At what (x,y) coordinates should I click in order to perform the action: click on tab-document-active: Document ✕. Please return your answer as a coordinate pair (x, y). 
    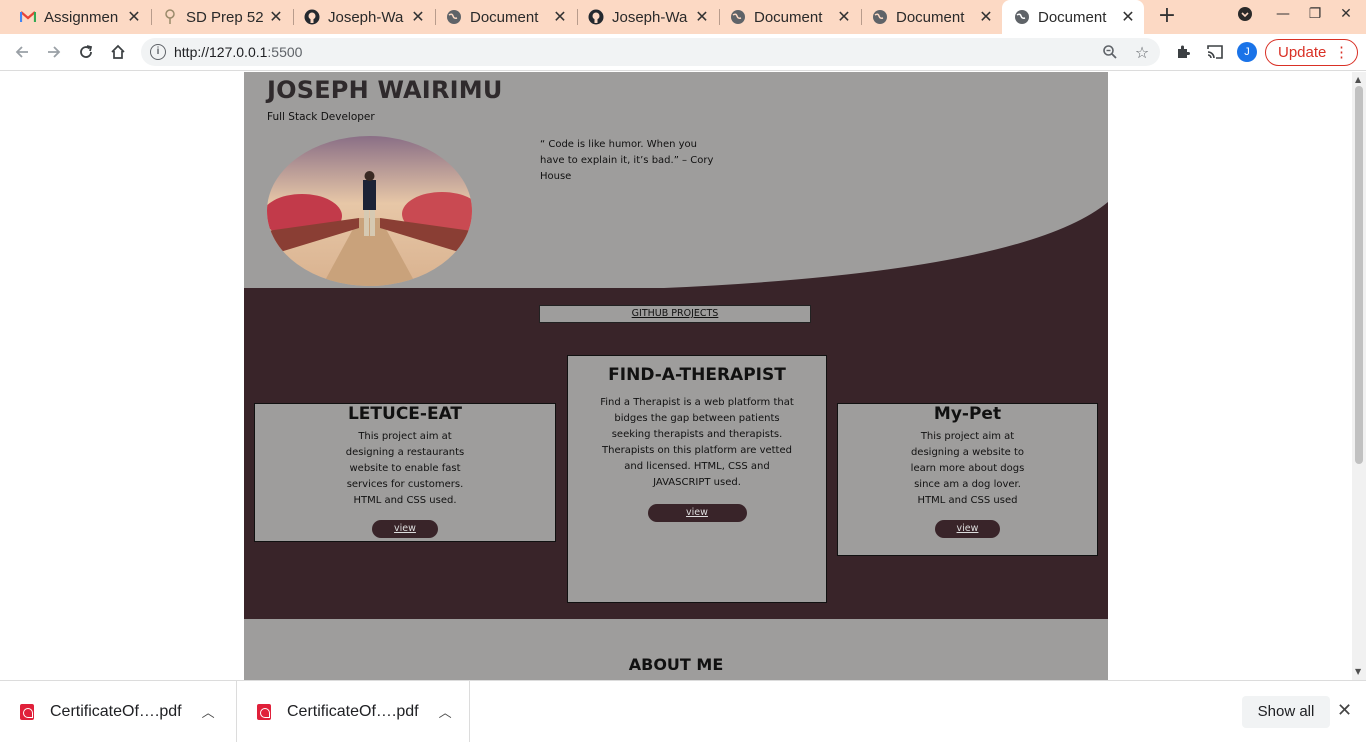
    Looking at the image, I should click on (1073, 17).